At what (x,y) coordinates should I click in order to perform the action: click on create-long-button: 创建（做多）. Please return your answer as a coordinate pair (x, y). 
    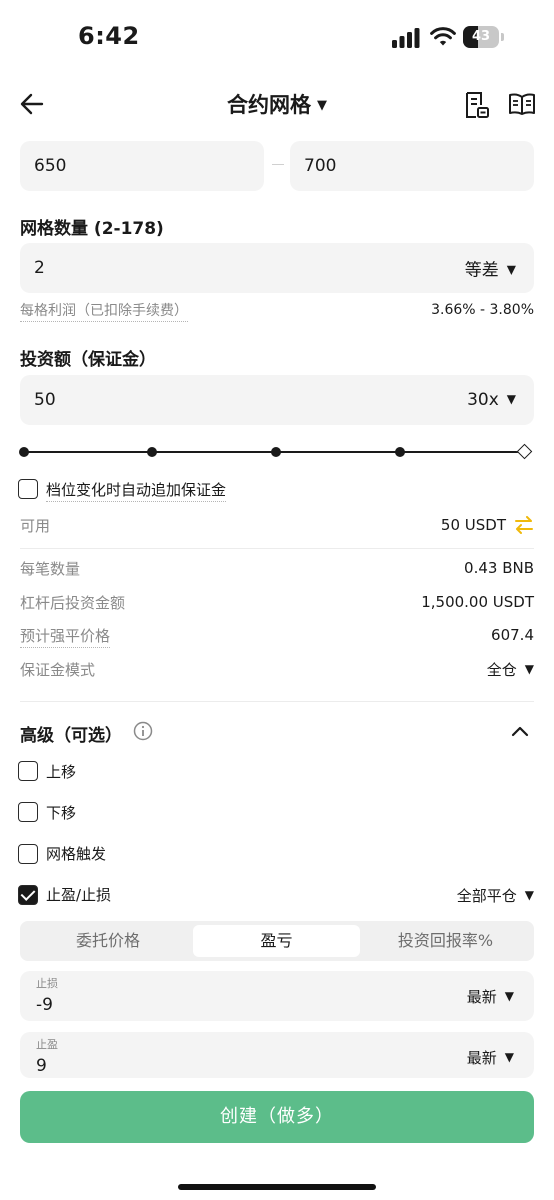
    Looking at the image, I should click on (277, 1117).